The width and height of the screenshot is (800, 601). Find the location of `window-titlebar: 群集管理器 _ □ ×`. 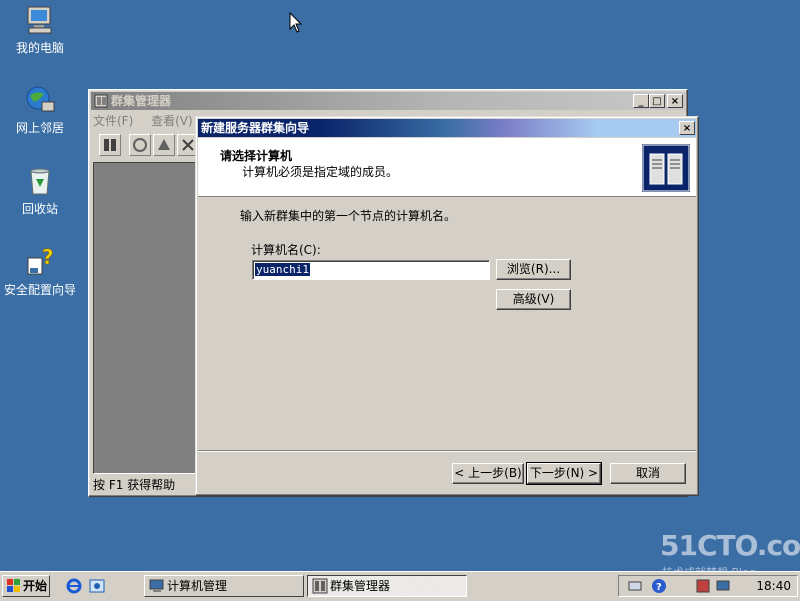

window-titlebar: 群集管理器 _ □ × is located at coordinates (388, 101).